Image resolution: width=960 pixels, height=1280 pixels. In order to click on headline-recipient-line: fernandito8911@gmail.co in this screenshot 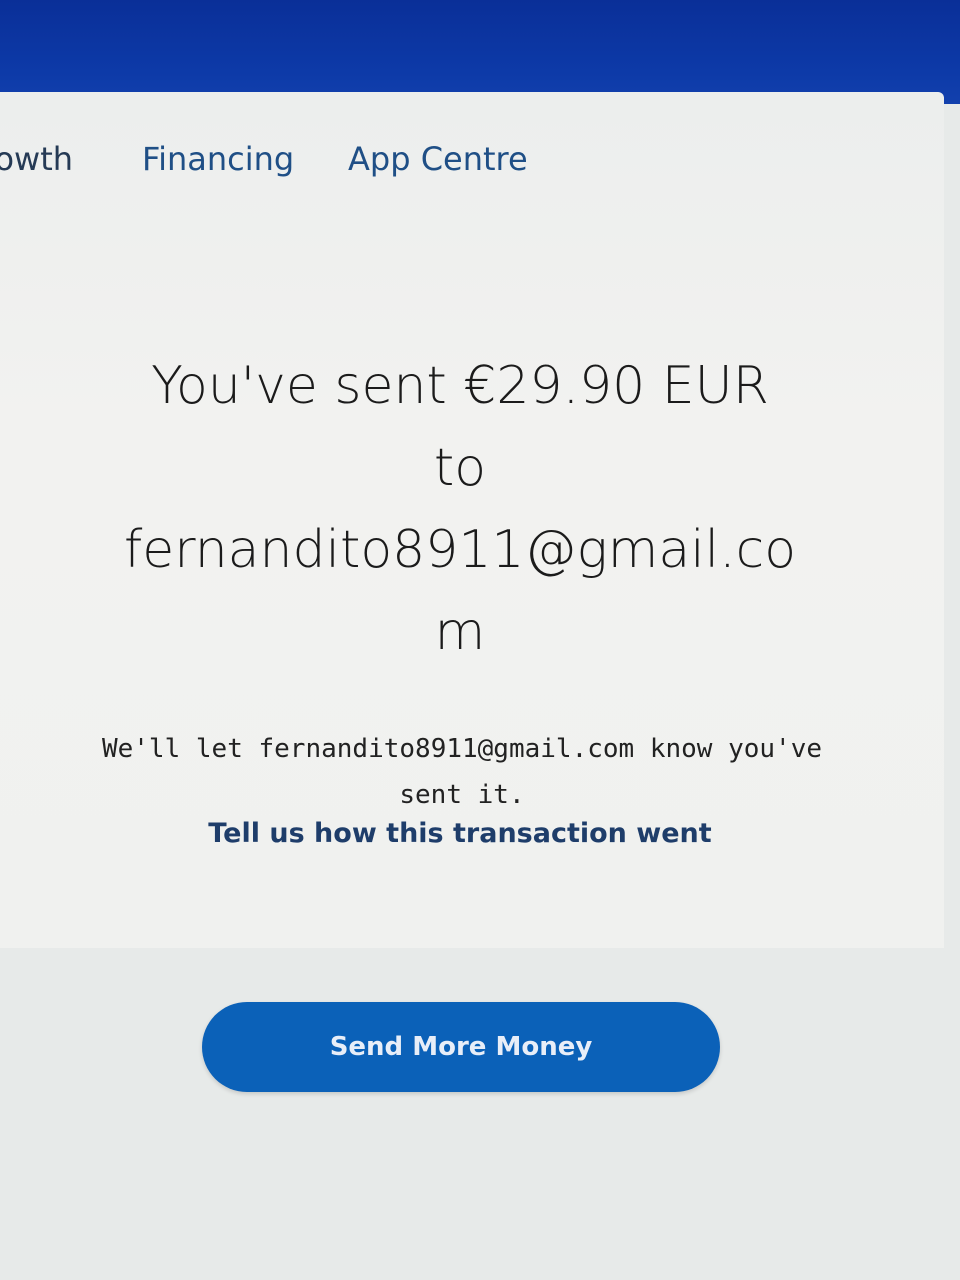, I will do `click(460, 549)`.